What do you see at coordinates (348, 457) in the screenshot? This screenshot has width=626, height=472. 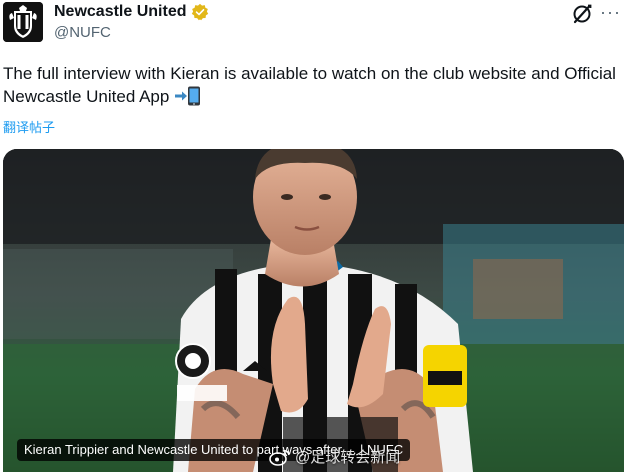 I see `watermark-text: @足球转会新闻` at bounding box center [348, 457].